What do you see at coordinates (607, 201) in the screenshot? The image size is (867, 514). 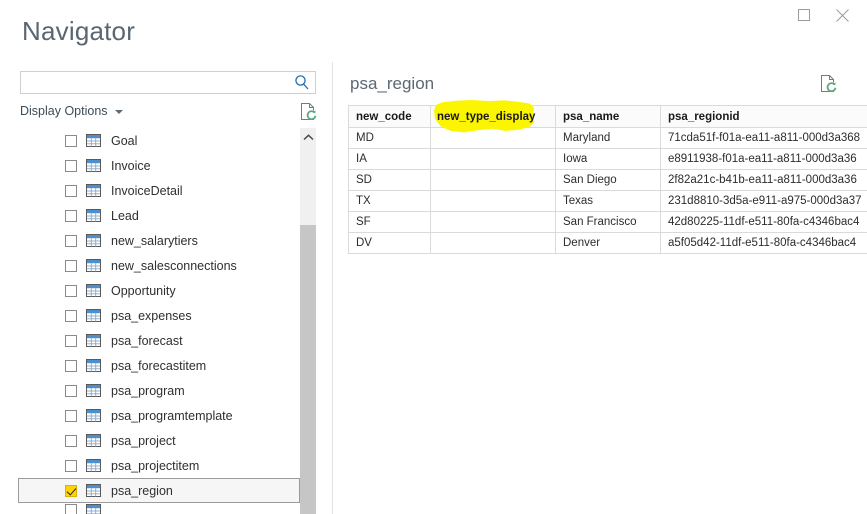 I see `table-row: TX Texas 231d8810-3d5a-e911-a975-000d3a37` at bounding box center [607, 201].